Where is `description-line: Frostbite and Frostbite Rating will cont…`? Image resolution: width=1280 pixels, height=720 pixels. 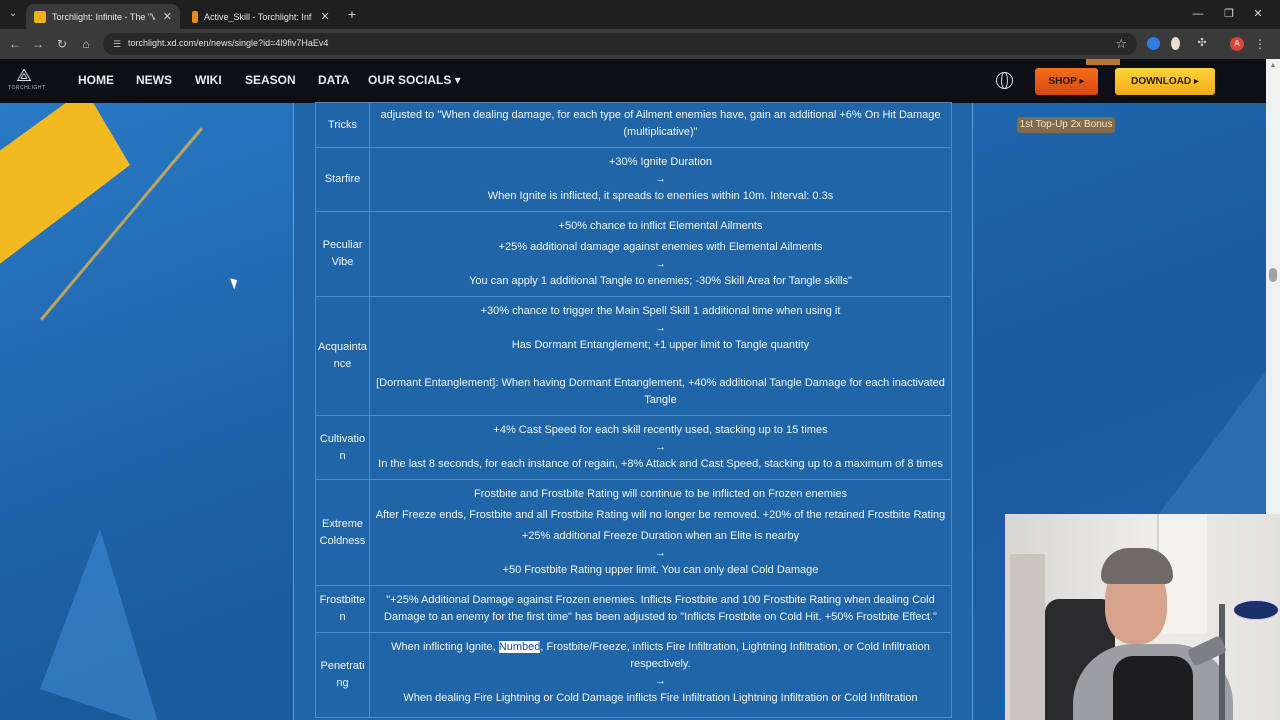 description-line: Frostbite and Frostbite Rating will cont… is located at coordinates (660, 494).